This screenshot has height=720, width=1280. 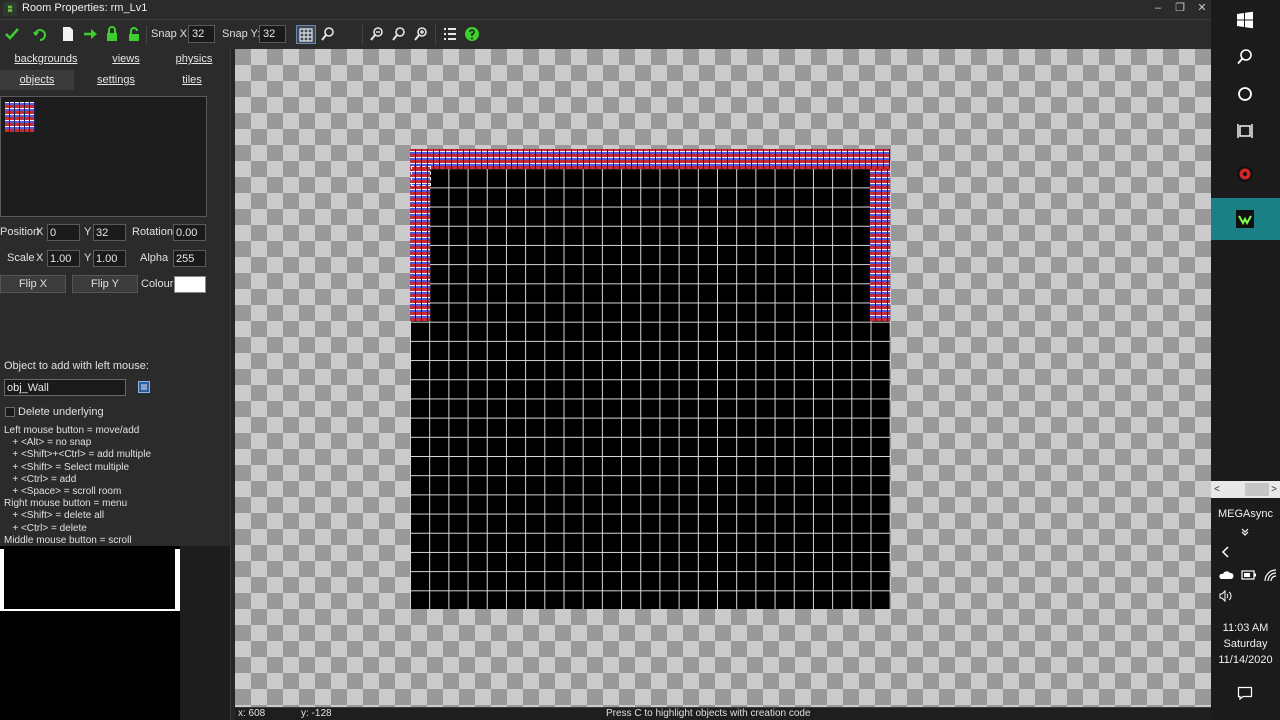 I want to click on help-line: Left mouse button = move/add, so click(x=72, y=430).